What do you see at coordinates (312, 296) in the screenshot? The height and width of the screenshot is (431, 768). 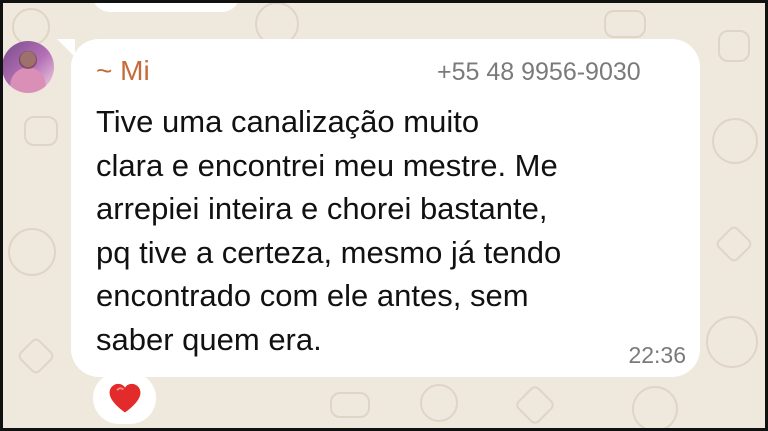 I see `message-line: encontrado com ele antes, sem` at bounding box center [312, 296].